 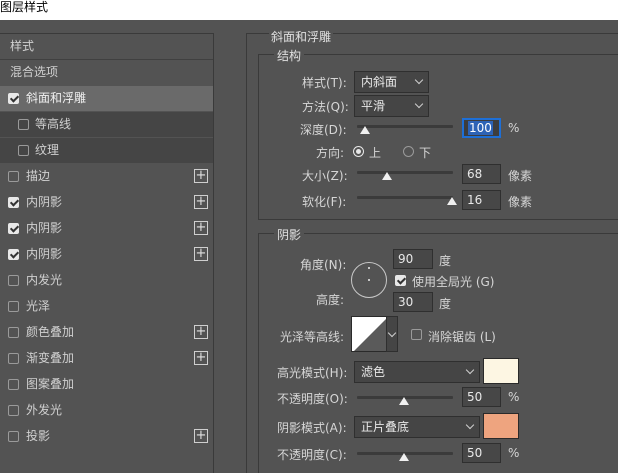 What do you see at coordinates (13, 332) in the screenshot?
I see `color-overlay-checkbox` at bounding box center [13, 332].